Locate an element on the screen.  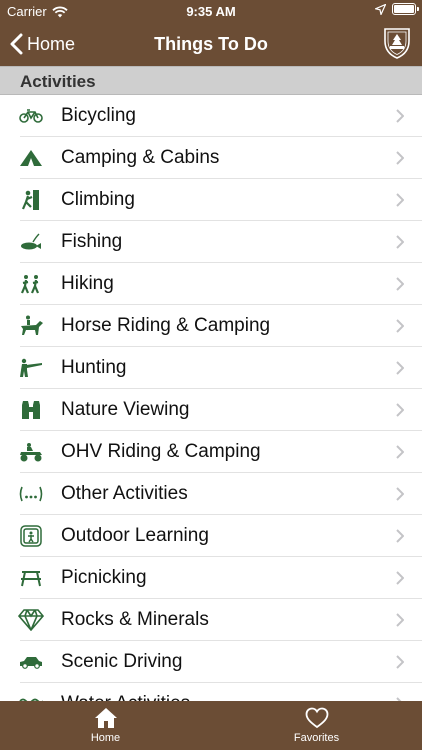
tab-bar: Home Favorites is located at coordinates (211, 725).